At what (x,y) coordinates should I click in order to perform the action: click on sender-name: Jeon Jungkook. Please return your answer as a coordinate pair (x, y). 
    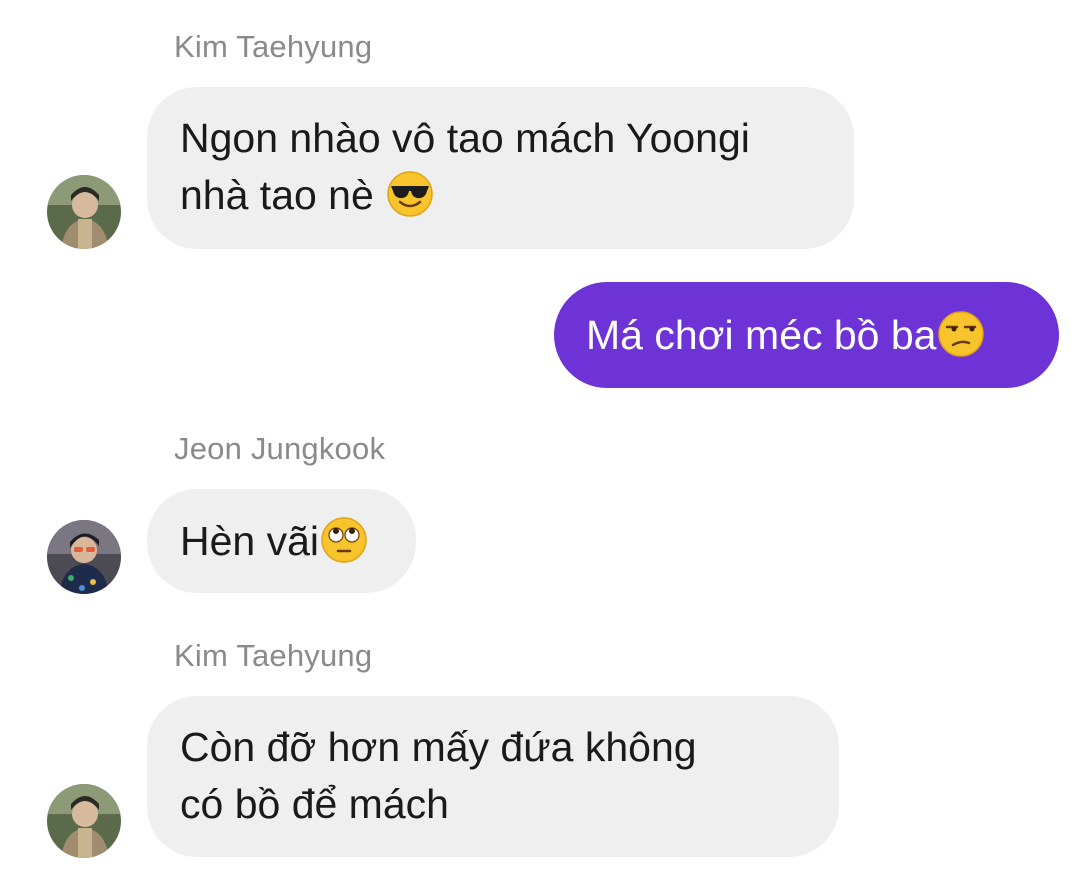
    Looking at the image, I should click on (280, 448).